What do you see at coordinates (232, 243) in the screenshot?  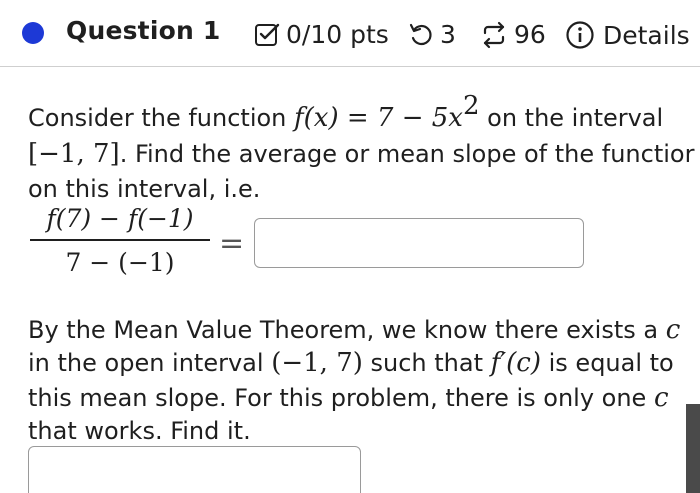 I see `equals-sign: =` at bounding box center [232, 243].